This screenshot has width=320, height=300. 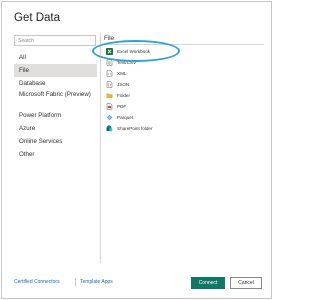 What do you see at coordinates (109, 38) in the screenshot?
I see `section-title: File` at bounding box center [109, 38].